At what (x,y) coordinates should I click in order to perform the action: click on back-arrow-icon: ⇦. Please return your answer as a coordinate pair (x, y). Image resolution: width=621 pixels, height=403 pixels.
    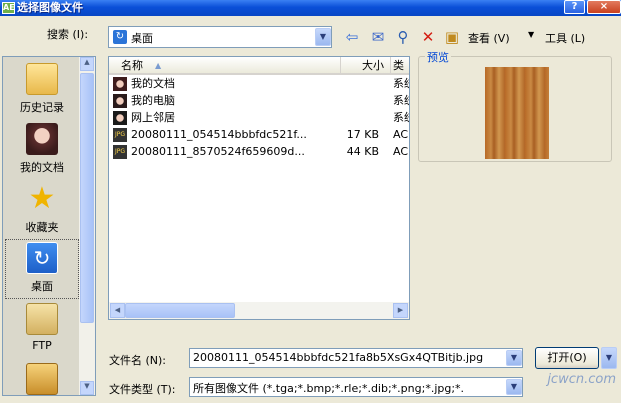
    Looking at the image, I should click on (352, 37).